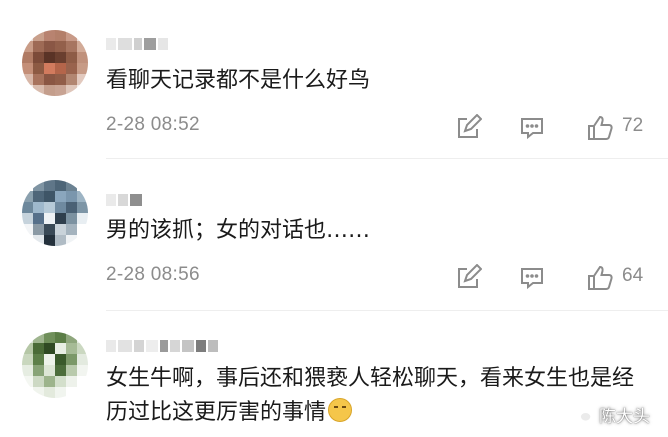  What do you see at coordinates (153, 274) in the screenshot?
I see `comment-time: 2-28 08:56` at bounding box center [153, 274].